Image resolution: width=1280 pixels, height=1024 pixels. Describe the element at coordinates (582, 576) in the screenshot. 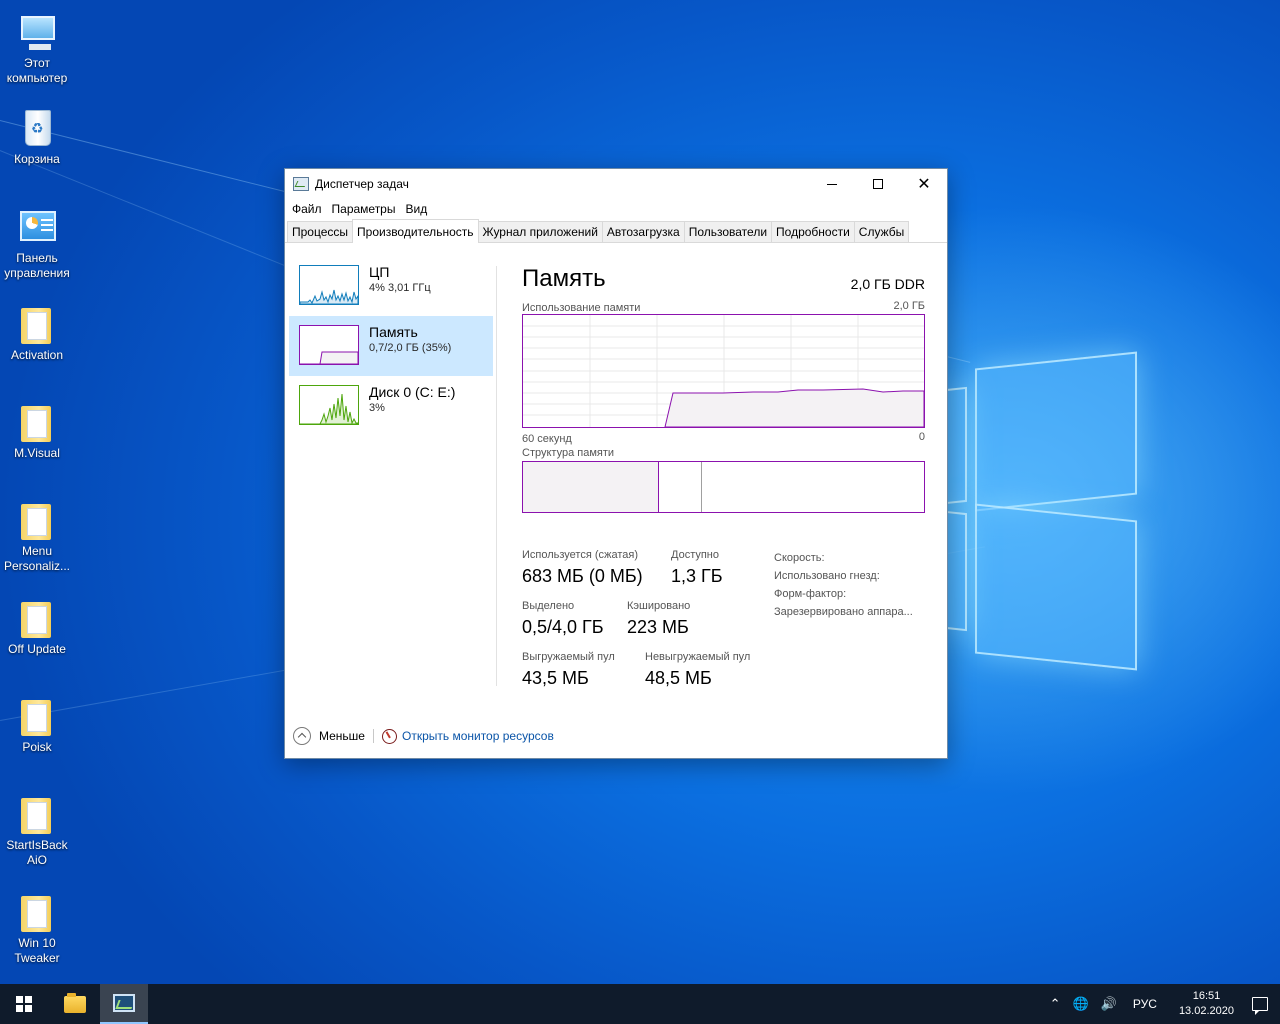

I see `stat-value: 683 МБ (0 МБ)` at that location.